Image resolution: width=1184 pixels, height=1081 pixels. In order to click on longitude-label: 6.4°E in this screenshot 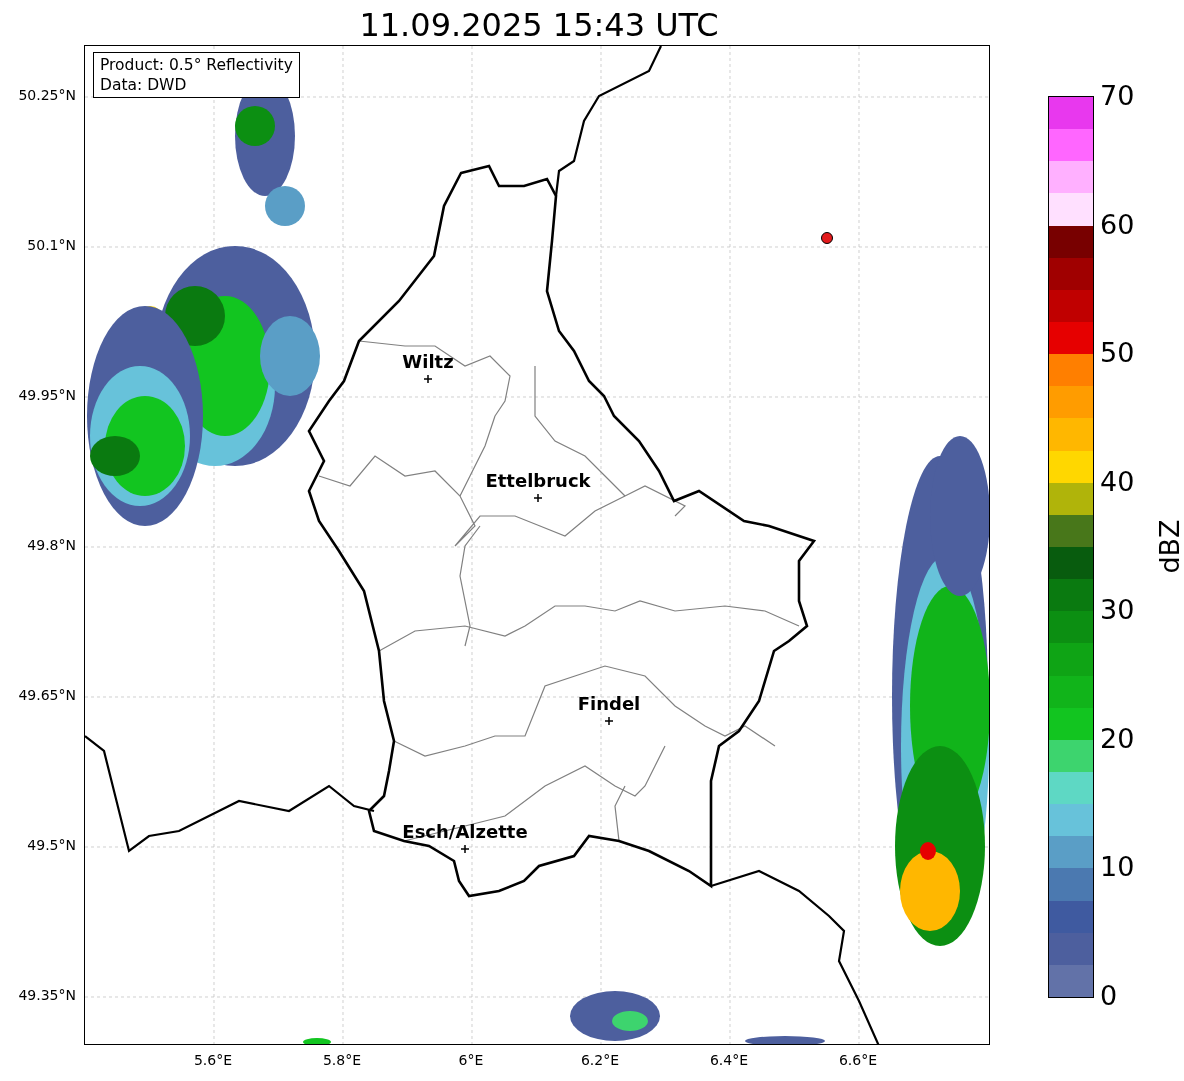, I will do `click(729, 1060)`.